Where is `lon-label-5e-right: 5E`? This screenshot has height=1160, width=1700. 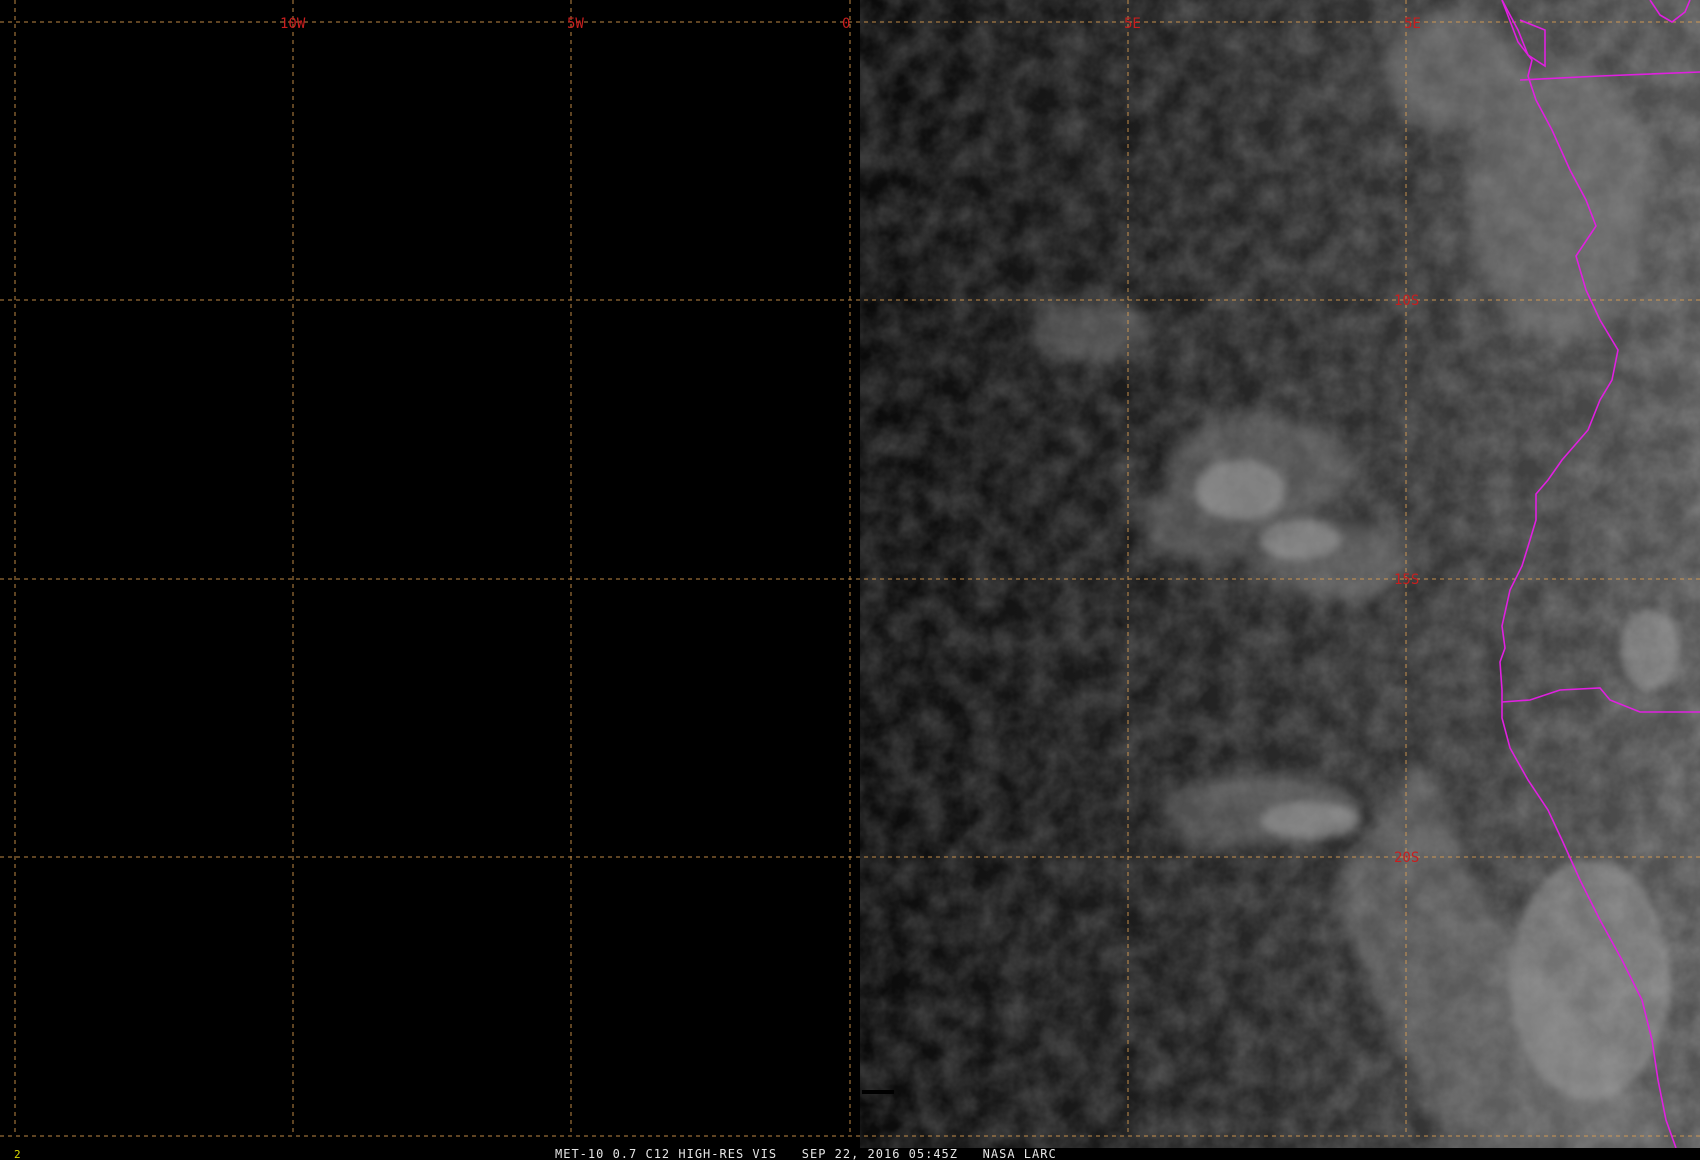 lon-label-5e-right: 5E is located at coordinates (1412, 24).